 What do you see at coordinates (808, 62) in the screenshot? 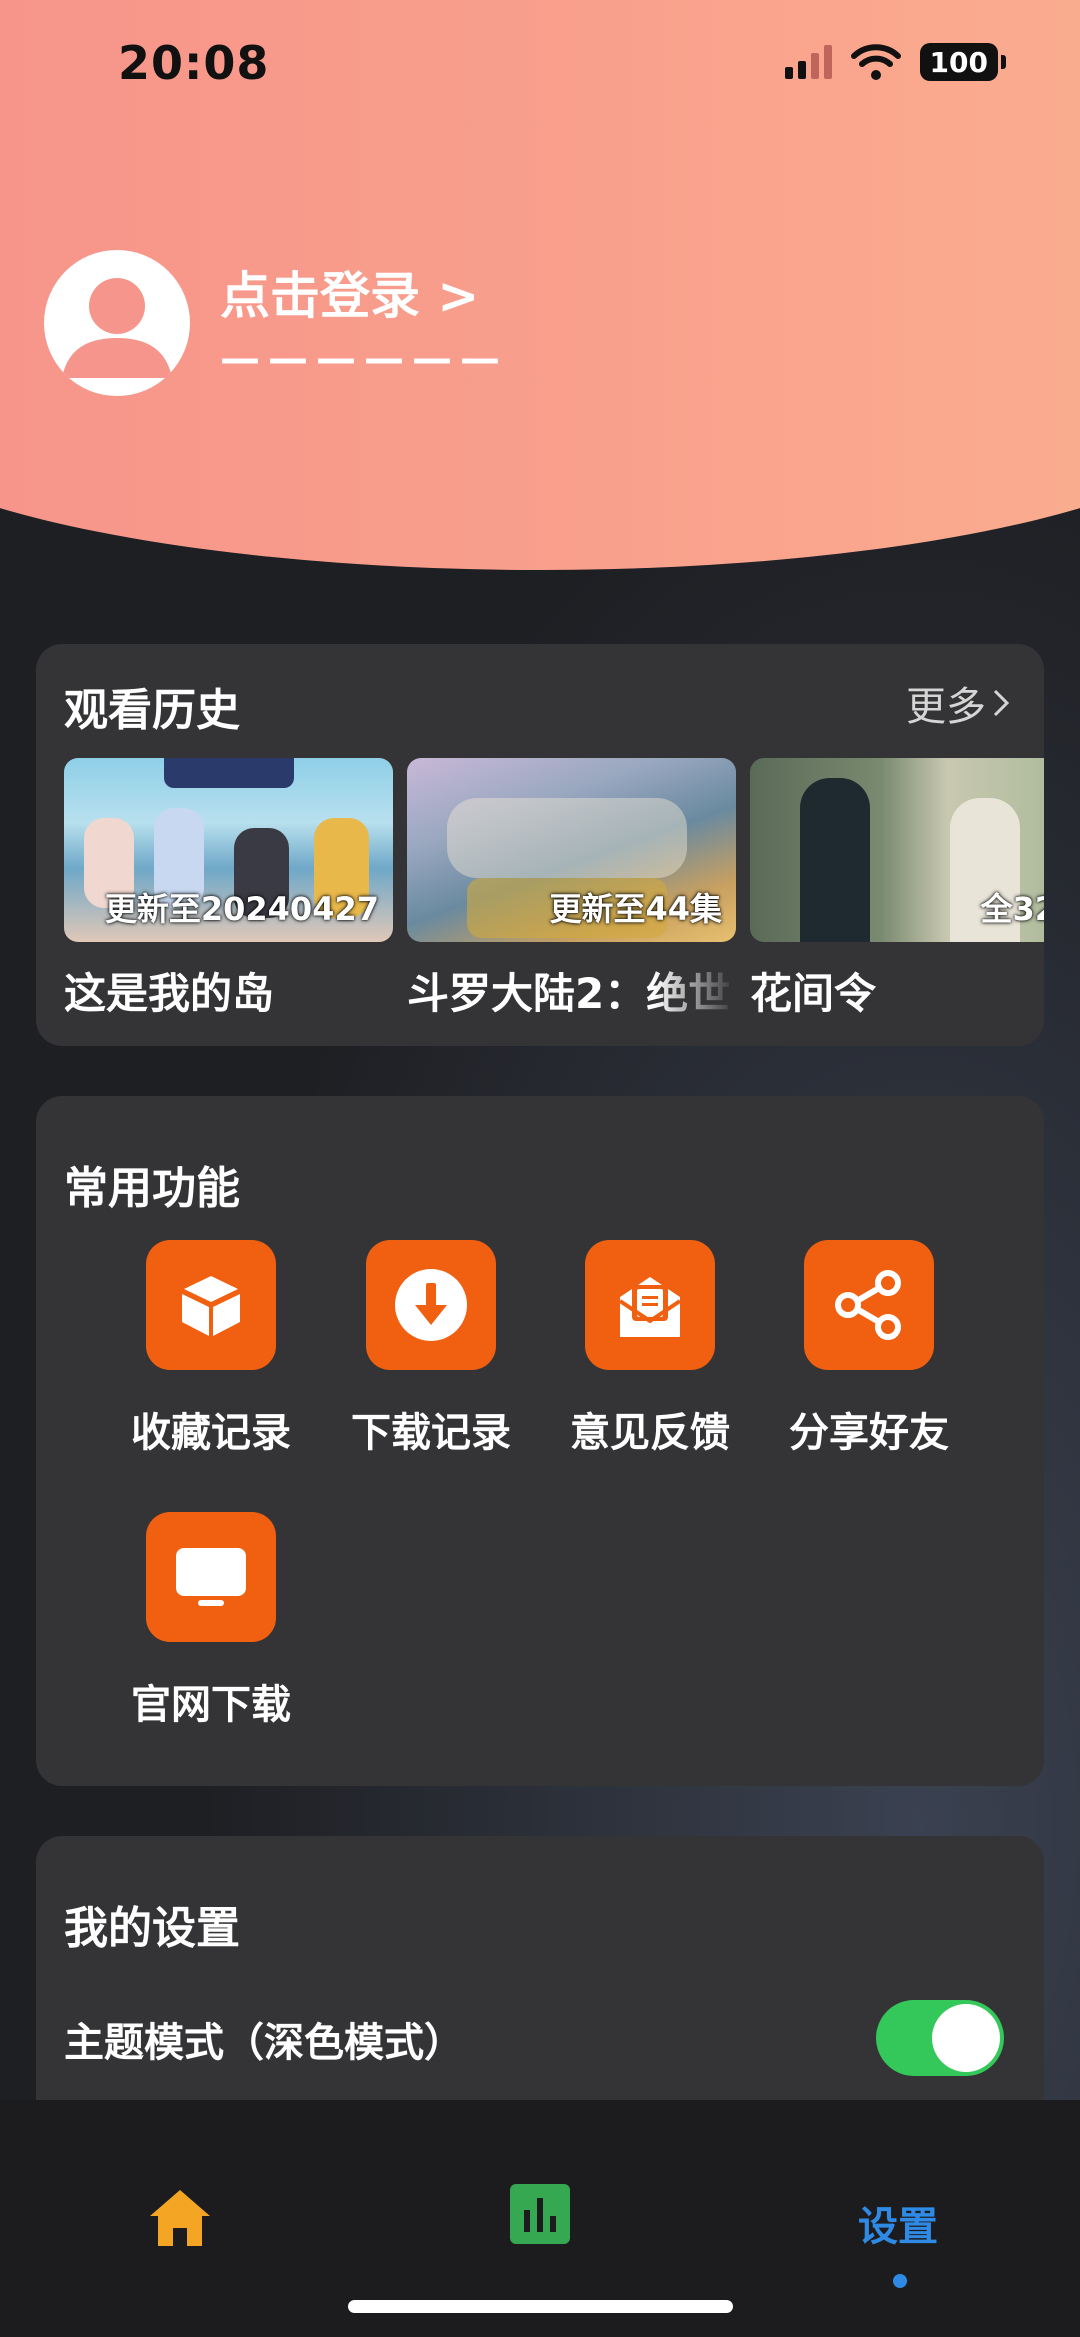
I see `signal-icon` at bounding box center [808, 62].